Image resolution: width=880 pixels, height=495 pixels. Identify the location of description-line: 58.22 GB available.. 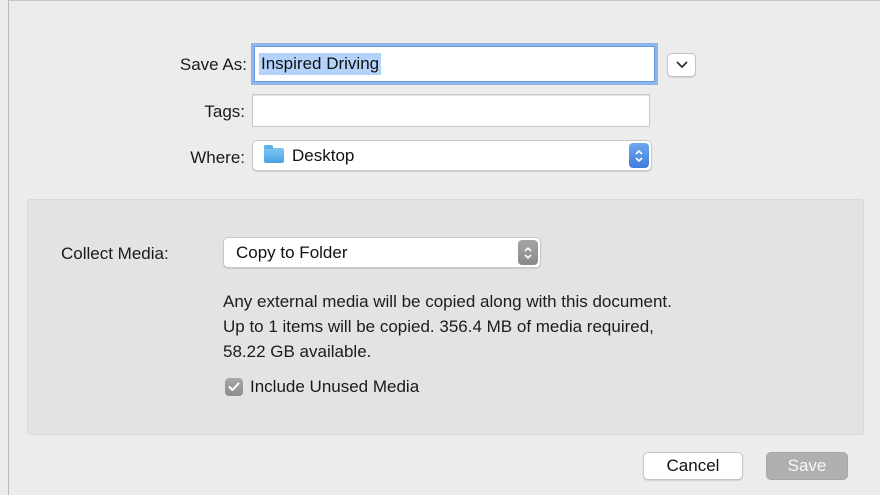
(297, 351).